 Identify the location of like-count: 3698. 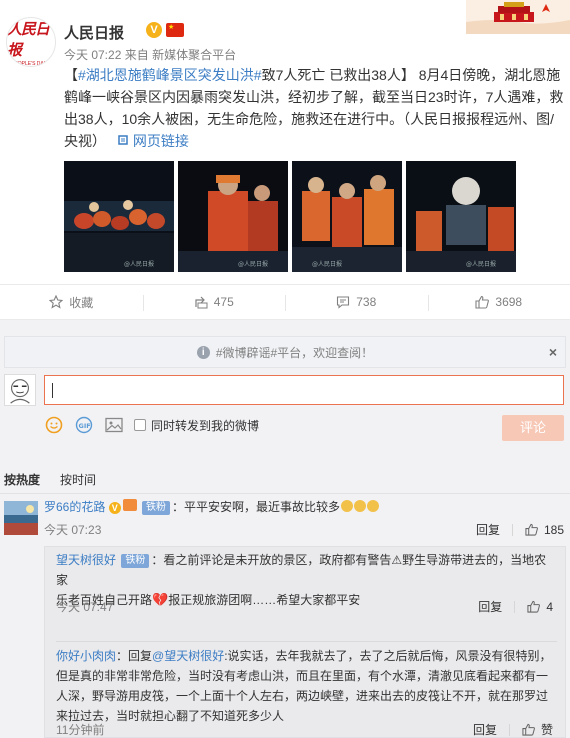
(509, 302).